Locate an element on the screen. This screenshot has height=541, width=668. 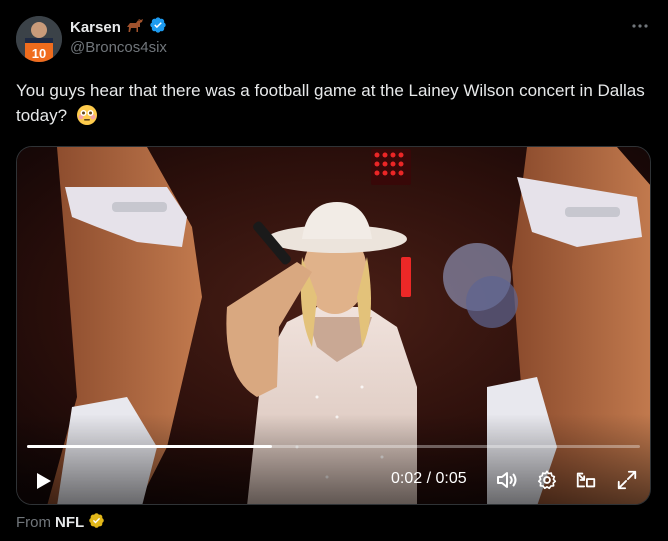
picture-in-picture-button is located at coordinates (586, 480).